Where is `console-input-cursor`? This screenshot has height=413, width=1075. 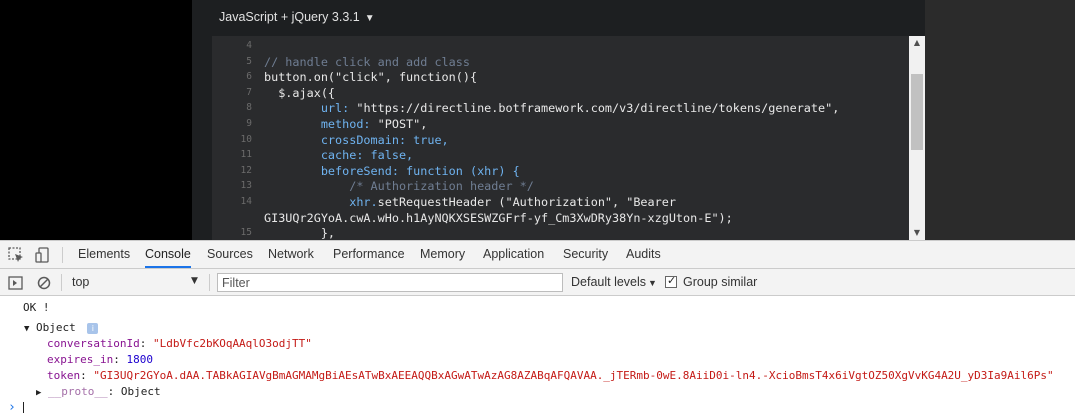 console-input-cursor is located at coordinates (23, 407).